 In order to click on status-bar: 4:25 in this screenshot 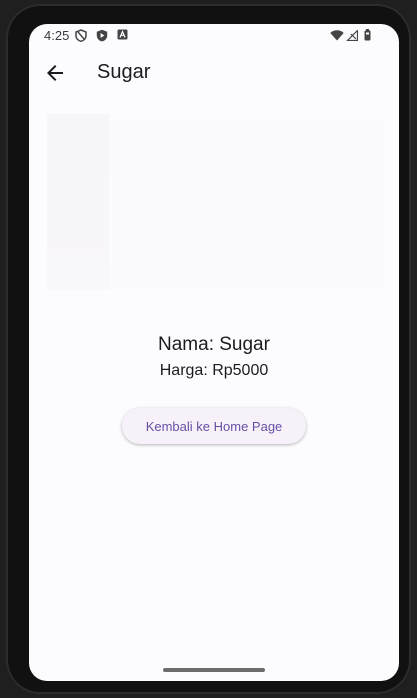, I will do `click(214, 37)`.